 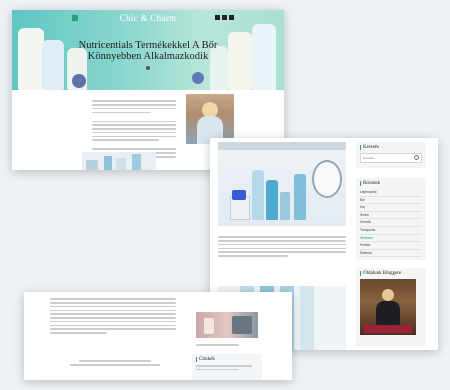 I want to click on site-title: Chic & Charm, so click(x=148, y=18).